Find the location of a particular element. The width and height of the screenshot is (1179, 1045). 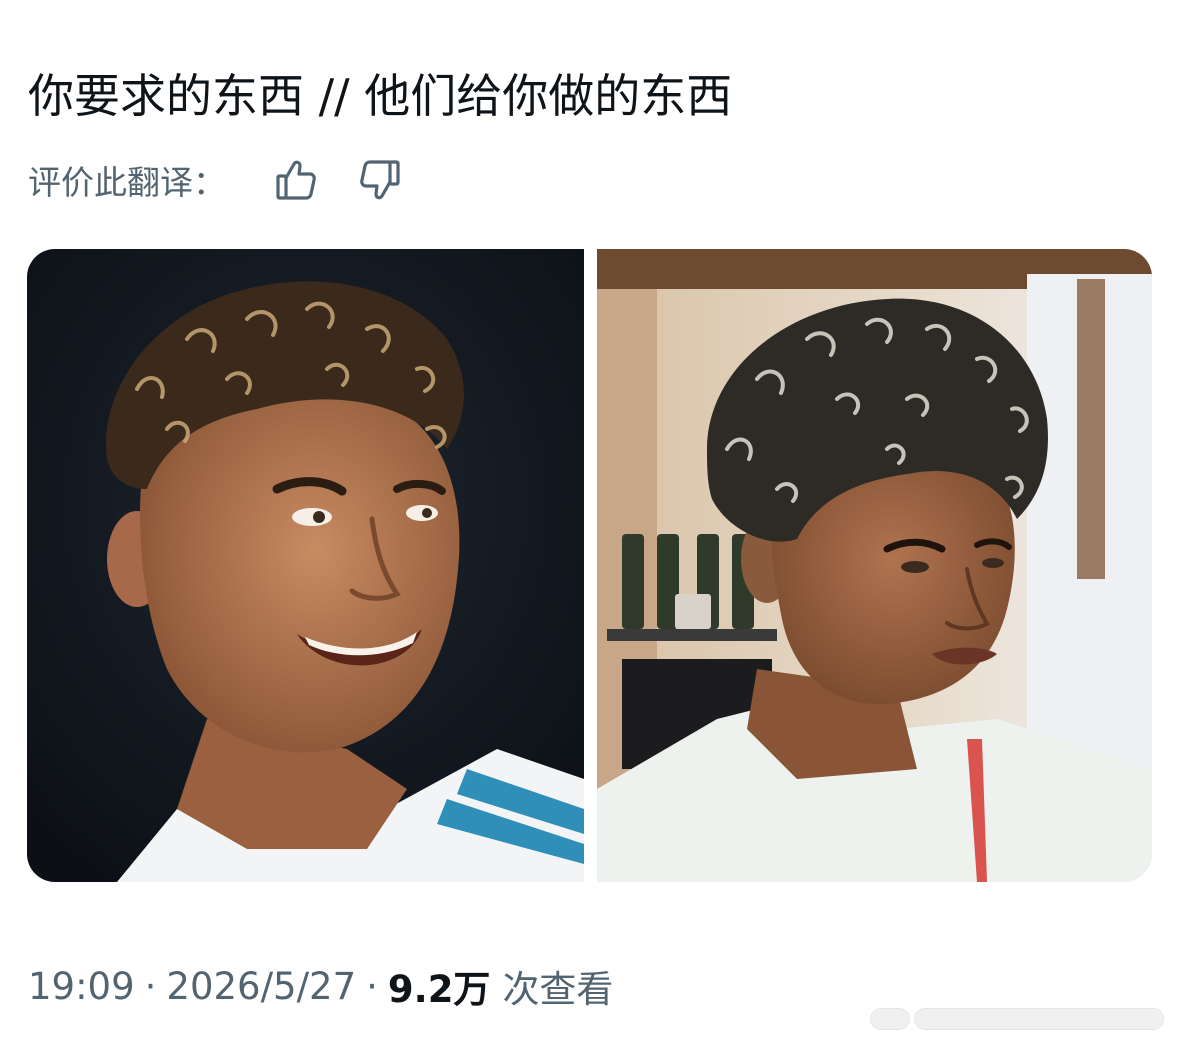

post-meta: 19:09 · 2026/5/27 · 9.2万 次查看 is located at coordinates (320, 986).